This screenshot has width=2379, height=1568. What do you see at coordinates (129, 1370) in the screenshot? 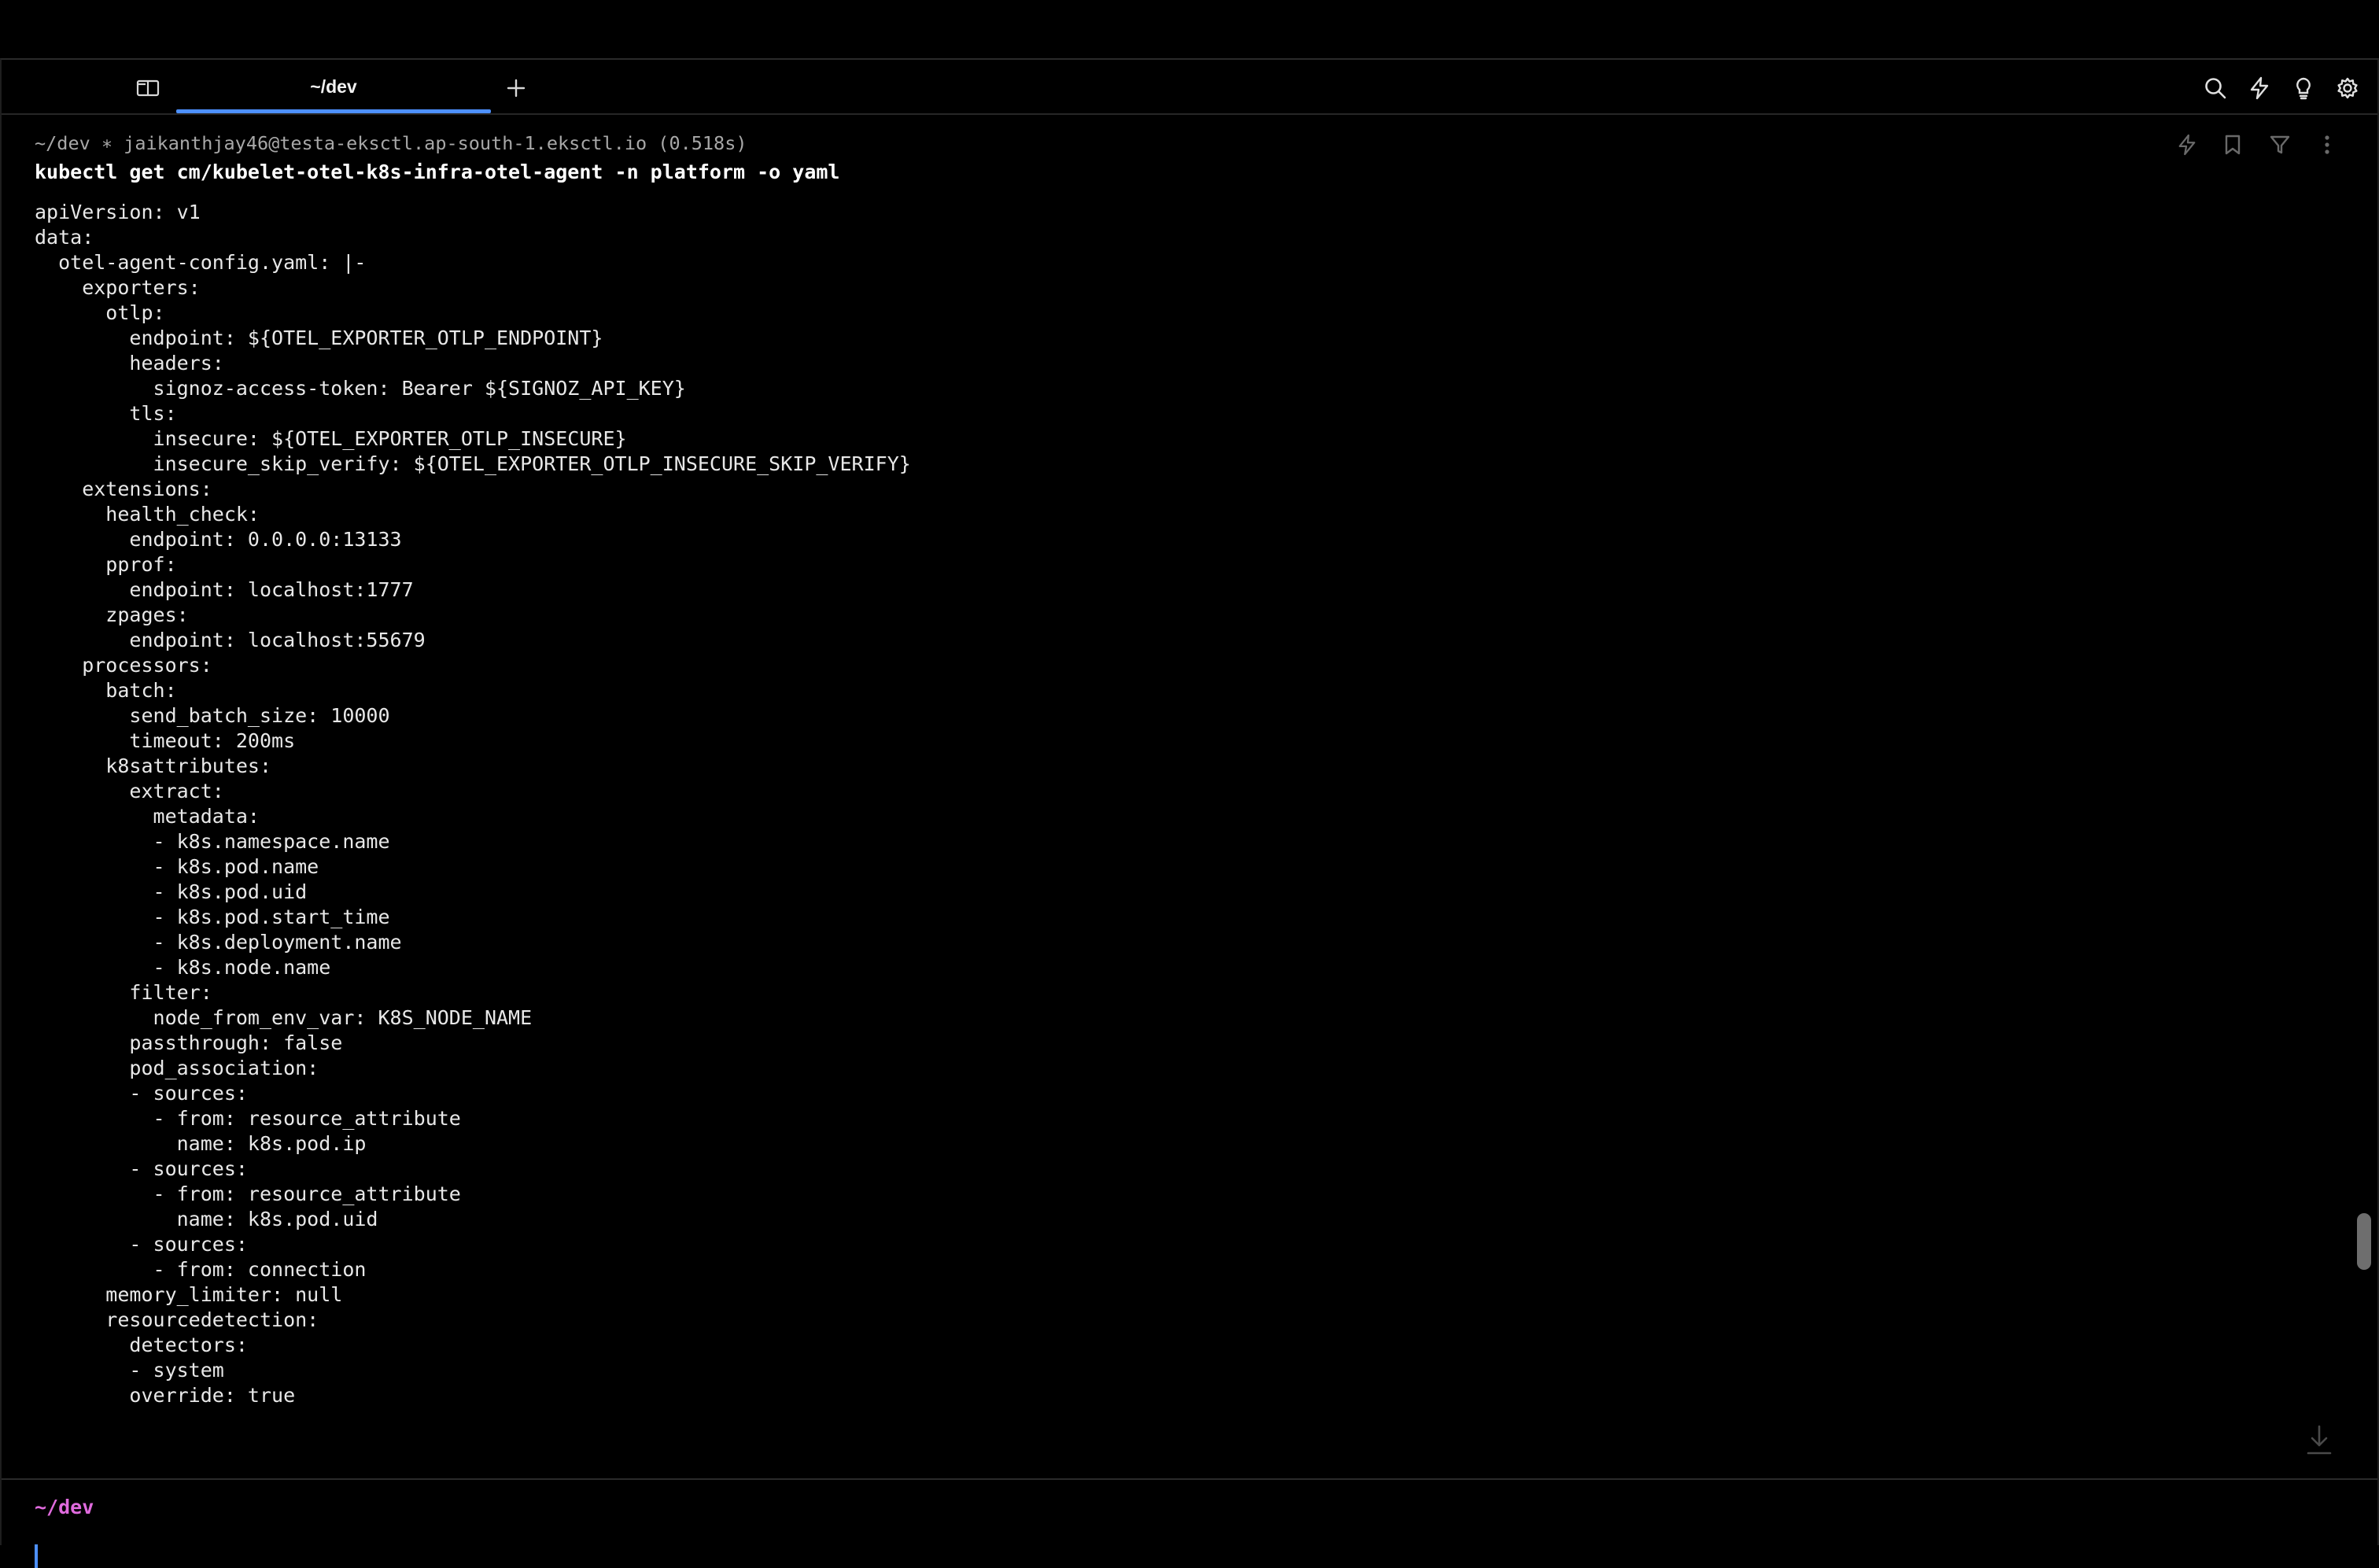
I see `output-line: - system` at bounding box center [129, 1370].